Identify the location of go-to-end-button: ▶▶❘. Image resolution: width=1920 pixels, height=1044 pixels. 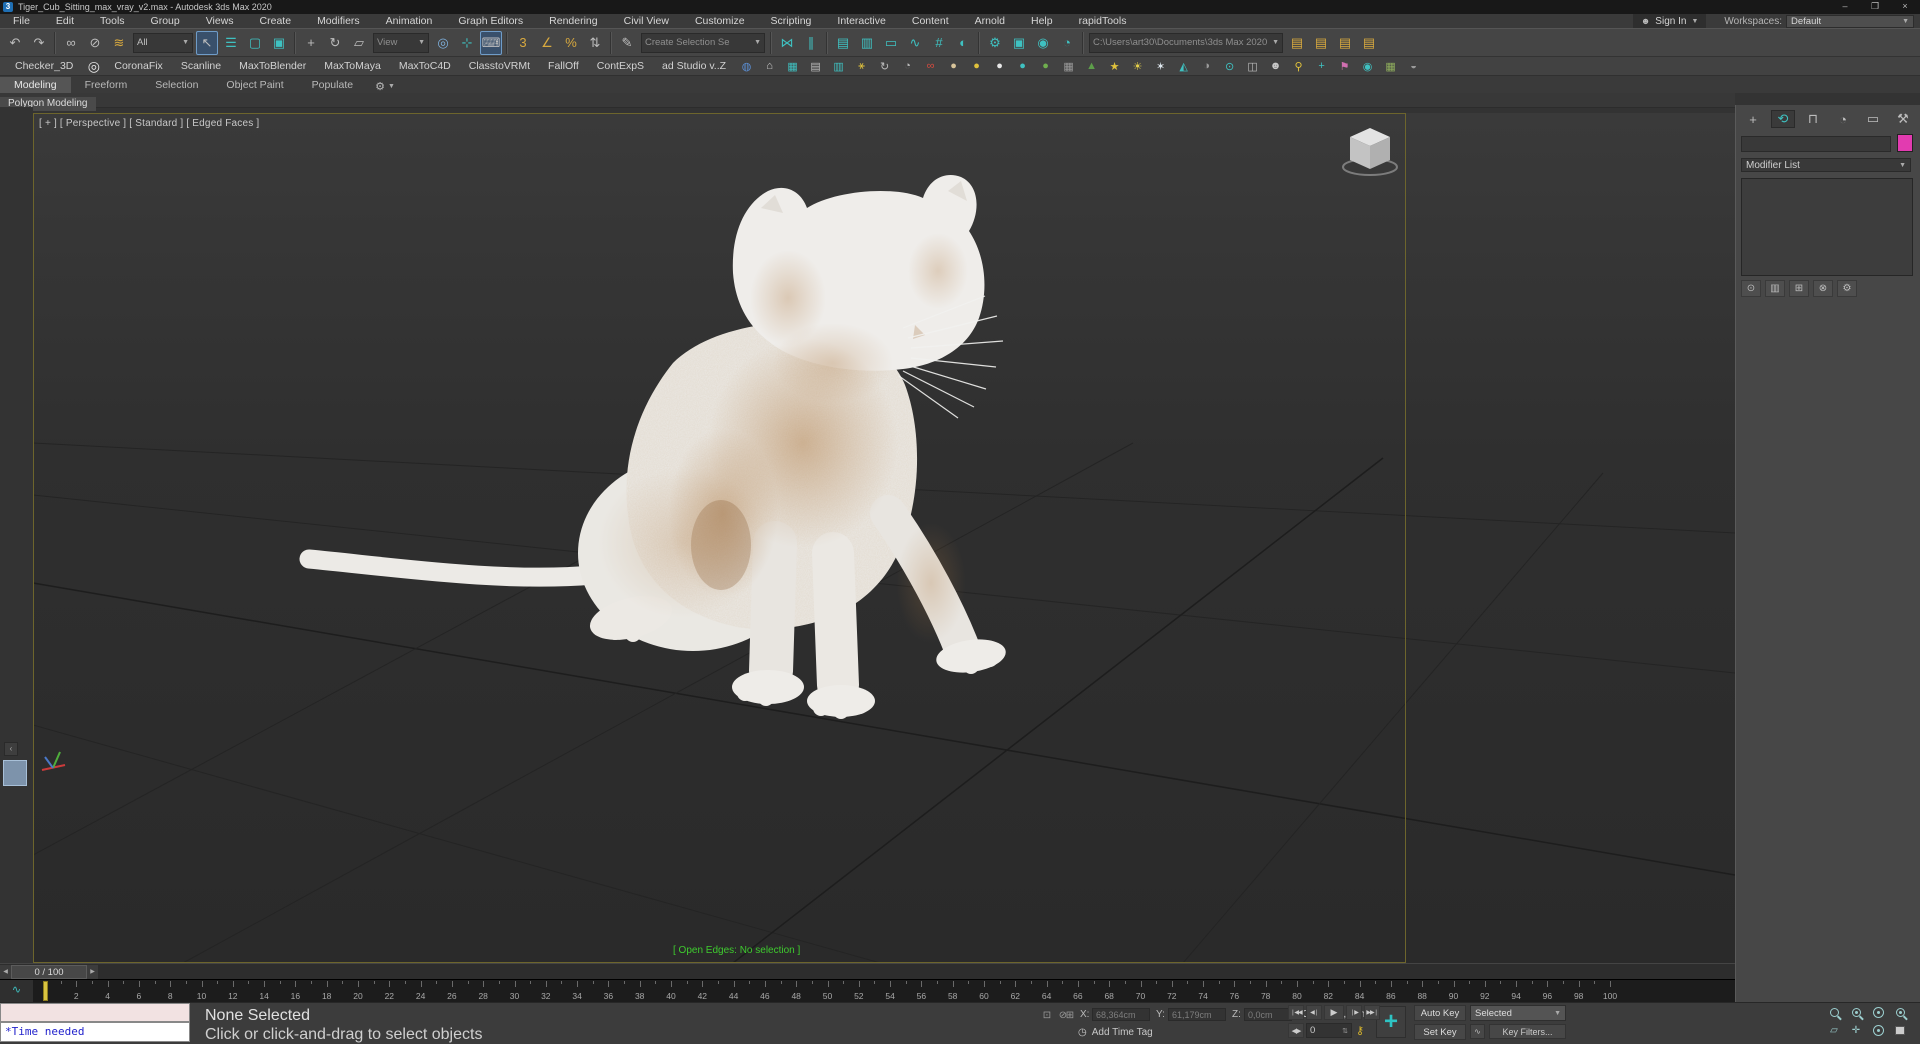
(1372, 1012).